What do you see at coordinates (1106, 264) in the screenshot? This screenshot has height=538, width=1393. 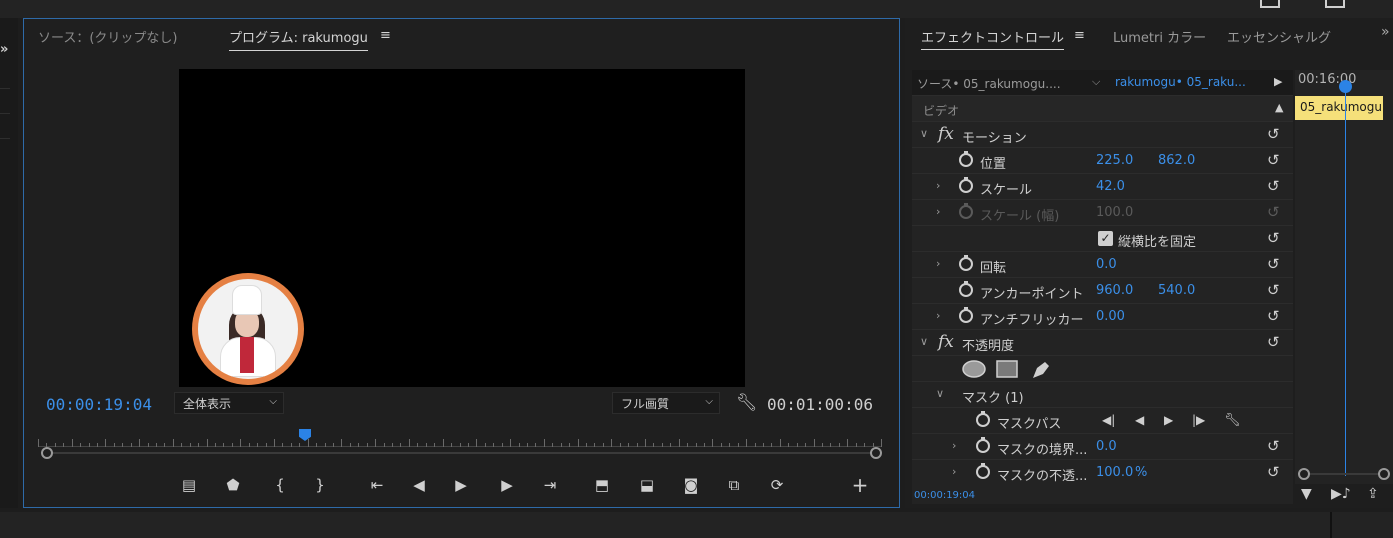 I see `rotation-value: 0.0` at bounding box center [1106, 264].